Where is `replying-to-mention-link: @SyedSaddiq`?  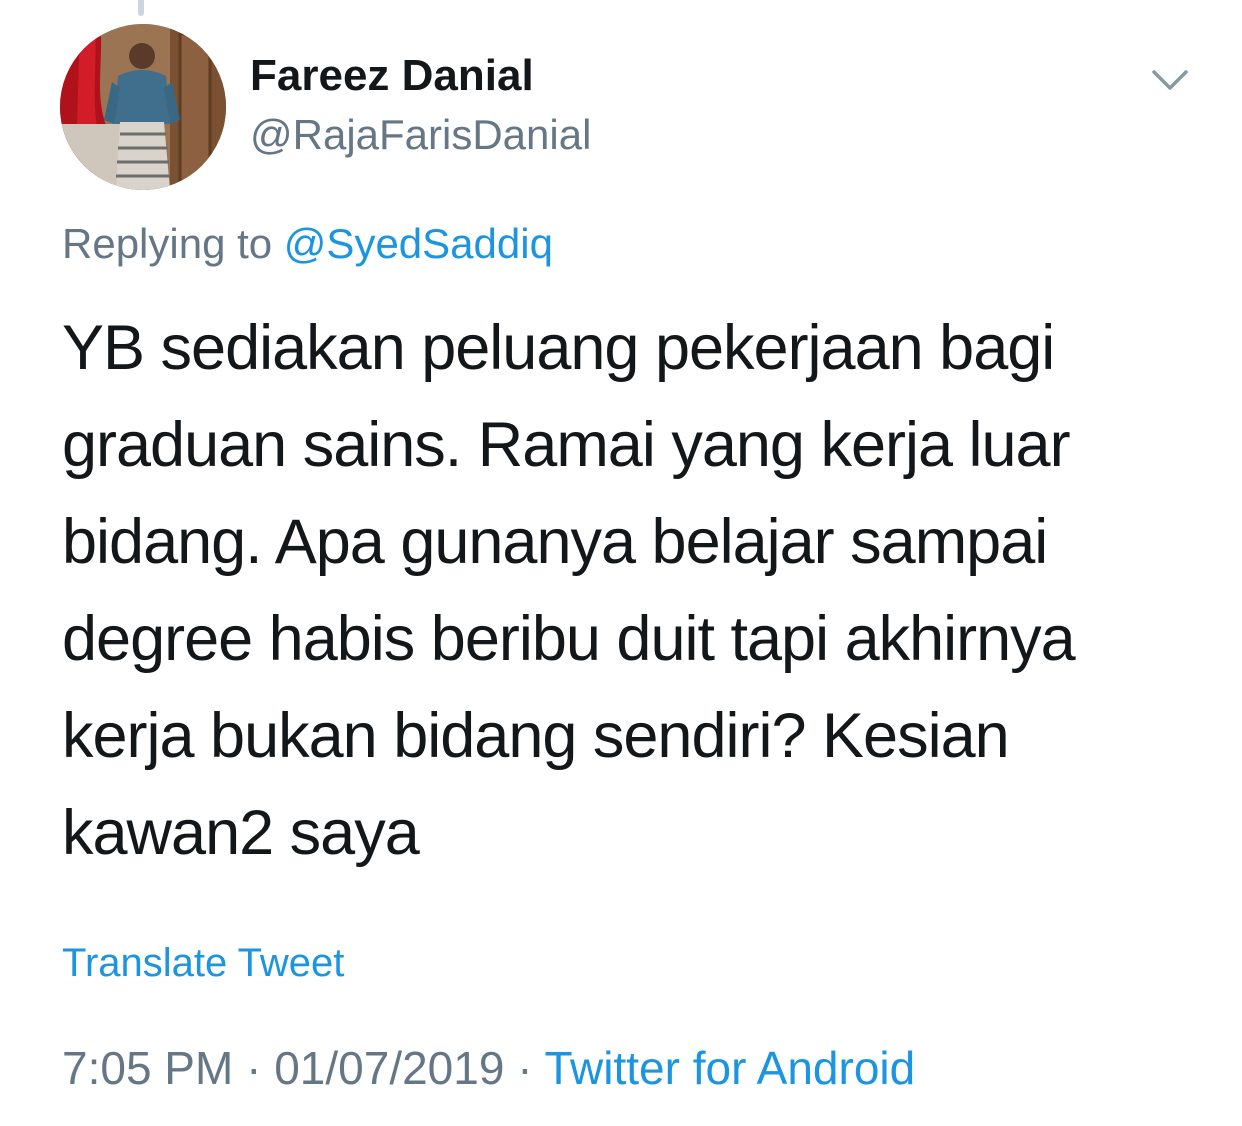
replying-to-mention-link: @SyedSaddiq is located at coordinates (418, 243).